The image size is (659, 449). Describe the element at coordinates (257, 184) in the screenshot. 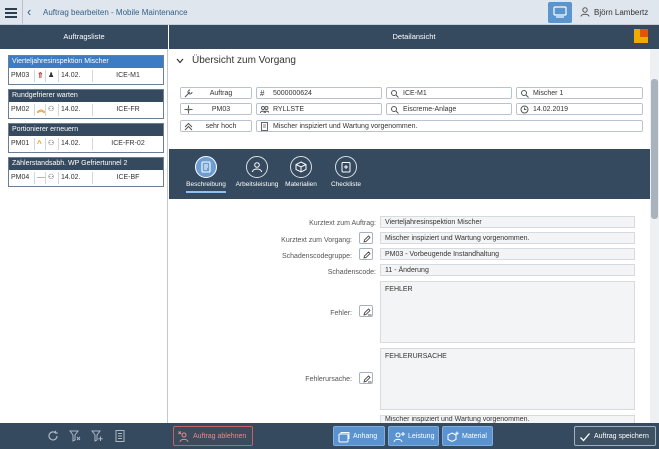

I see `tab-label: Arbeitsleistung` at that location.